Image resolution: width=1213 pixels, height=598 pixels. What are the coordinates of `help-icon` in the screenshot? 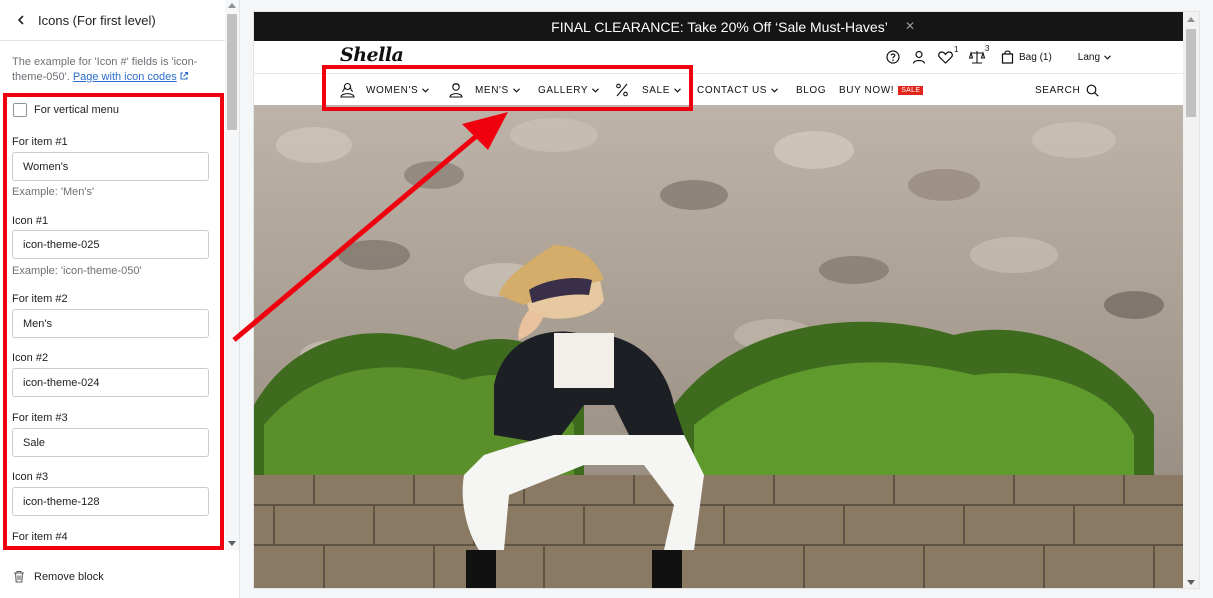 It's located at (893, 57).